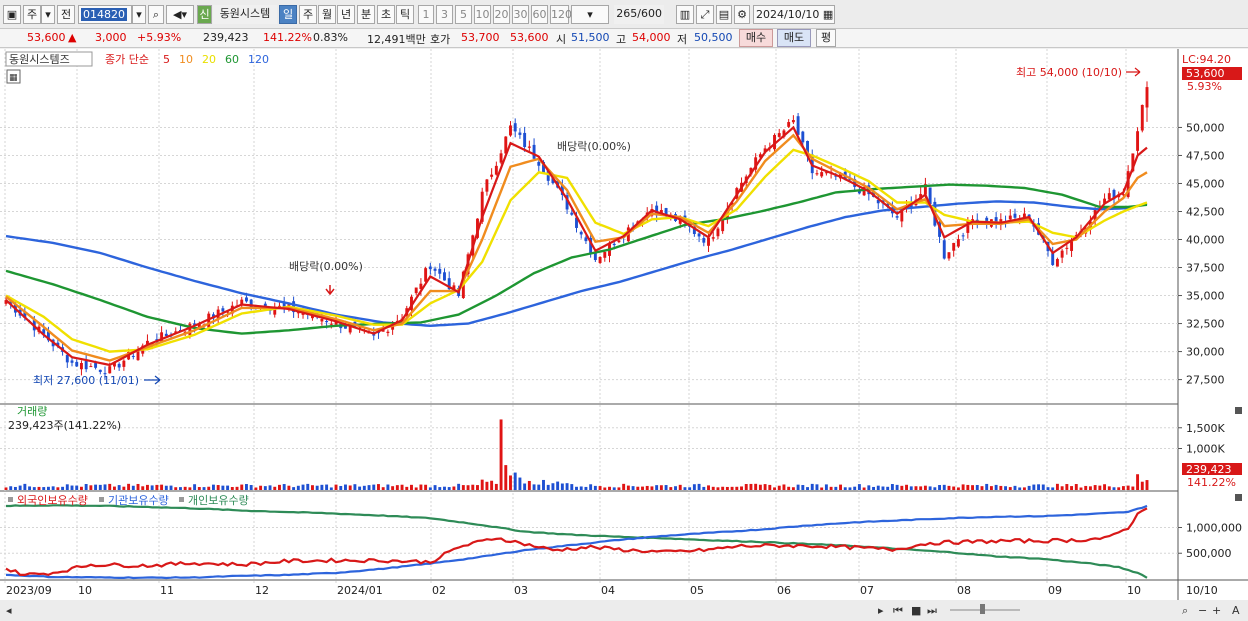 This screenshot has width=1248, height=621. I want to click on interval-20: 20, so click(501, 14).